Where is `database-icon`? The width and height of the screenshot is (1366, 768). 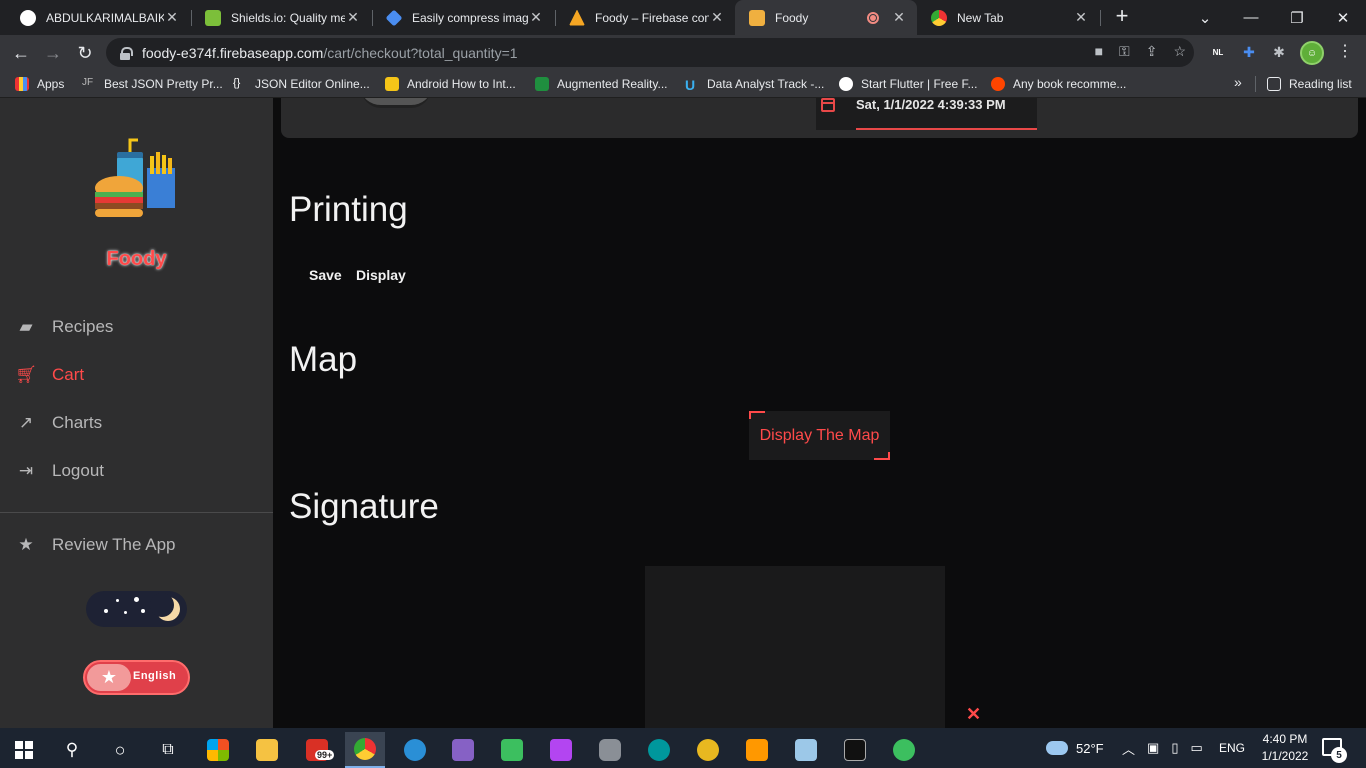
database-icon is located at coordinates (610, 750).